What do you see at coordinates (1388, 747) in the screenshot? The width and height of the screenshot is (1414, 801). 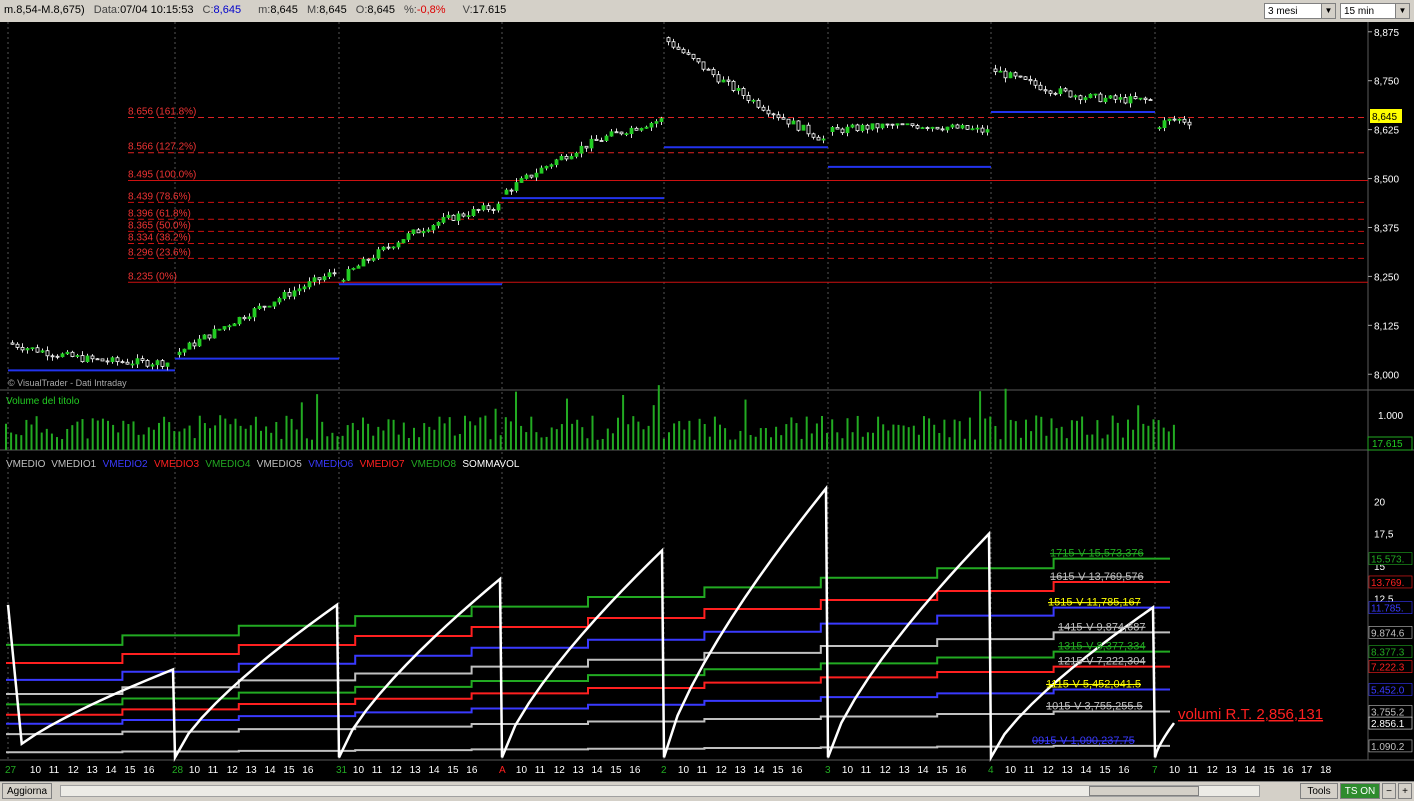 I see `value-label: 1.090.2` at bounding box center [1388, 747].